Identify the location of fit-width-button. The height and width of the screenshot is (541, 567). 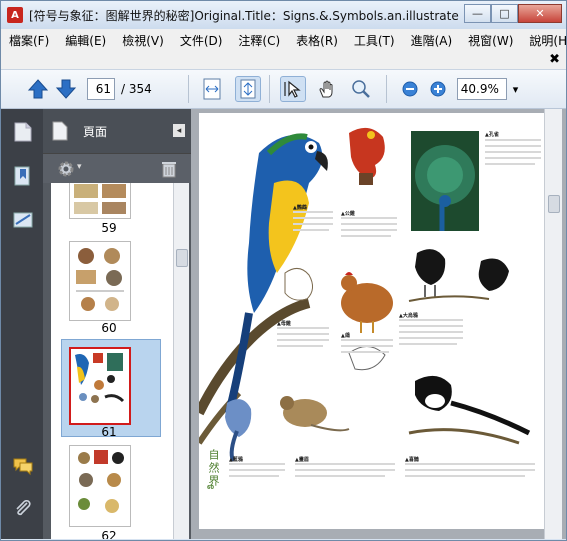
(212, 89).